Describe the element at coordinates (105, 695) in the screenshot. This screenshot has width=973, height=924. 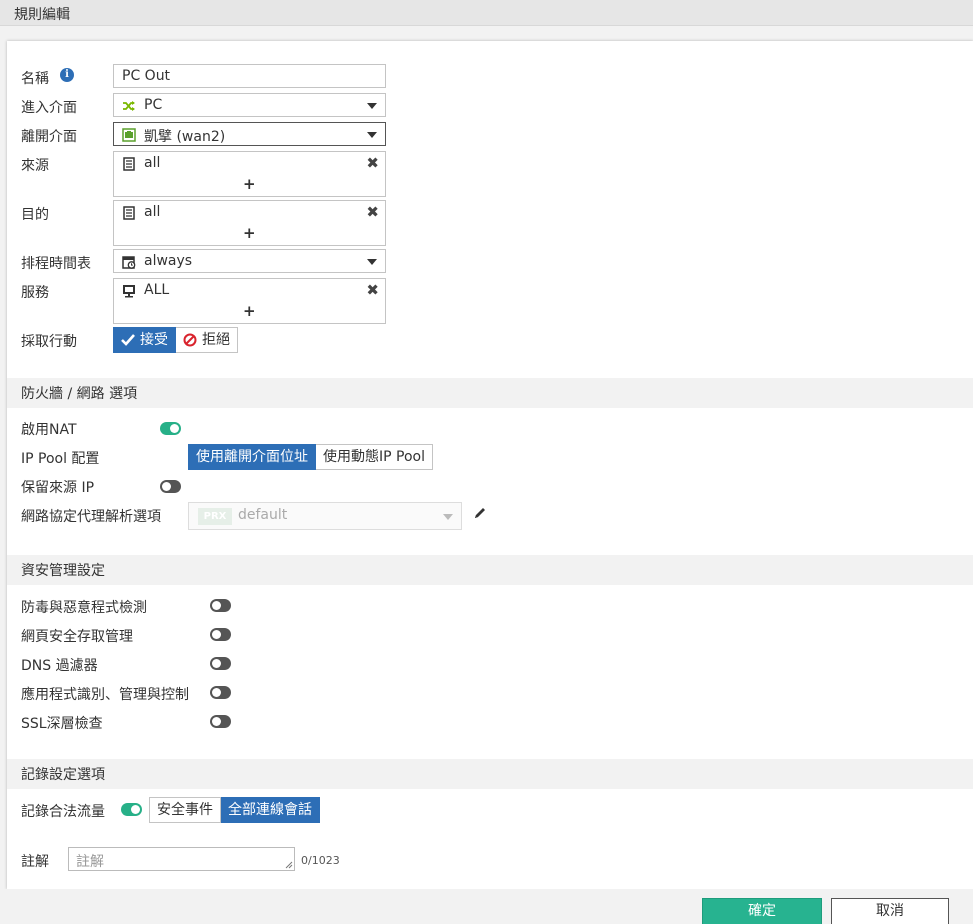
I see `app-control-label: 應用程式識別、管理與控制` at that location.